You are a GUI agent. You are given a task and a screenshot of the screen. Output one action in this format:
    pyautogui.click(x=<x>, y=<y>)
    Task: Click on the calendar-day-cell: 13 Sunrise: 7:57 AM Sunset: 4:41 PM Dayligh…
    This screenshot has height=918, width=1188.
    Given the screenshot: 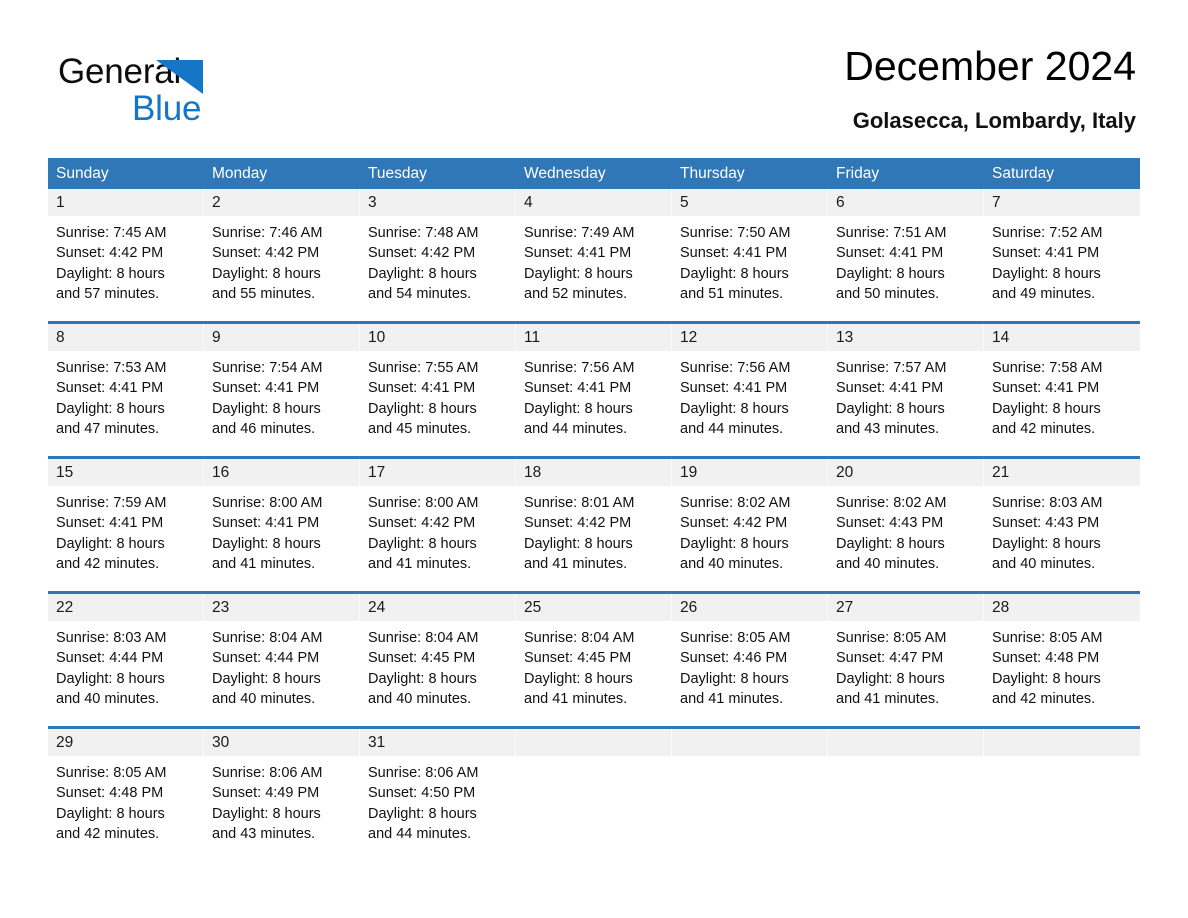 What is the action you would take?
    pyautogui.click(x=906, y=390)
    